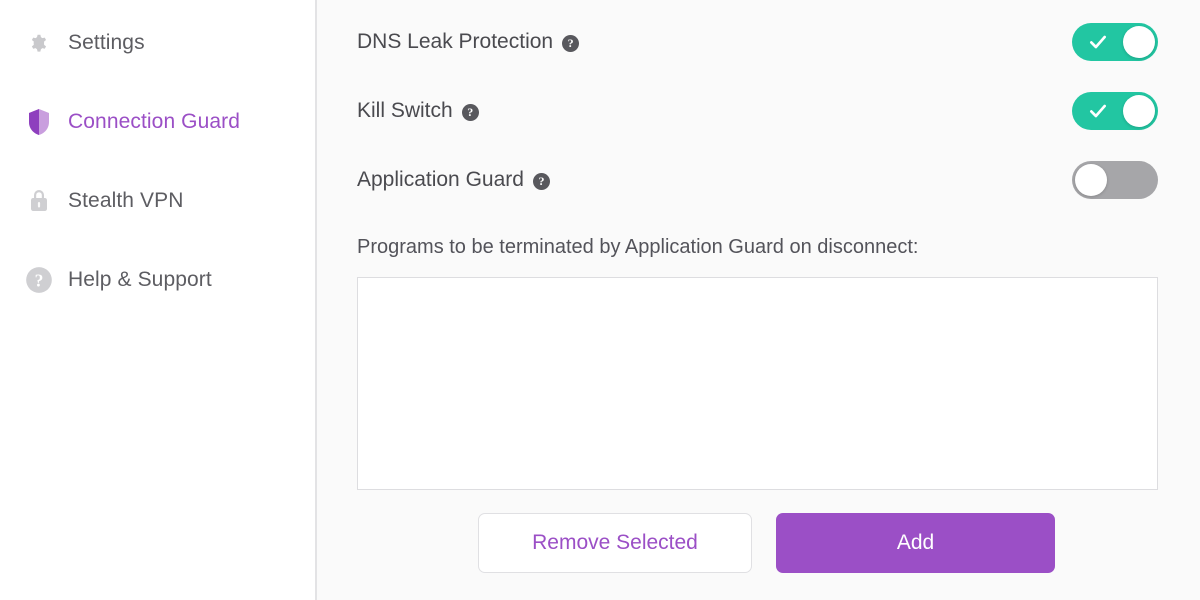  What do you see at coordinates (757, 180) in the screenshot?
I see `setting-row-application-guard: Application Guard ?` at bounding box center [757, 180].